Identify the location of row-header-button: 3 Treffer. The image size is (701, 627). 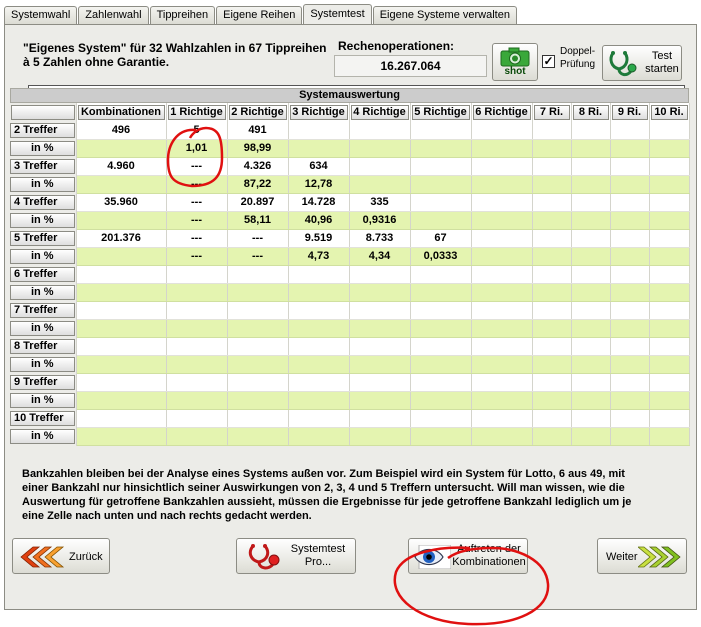
(42, 166).